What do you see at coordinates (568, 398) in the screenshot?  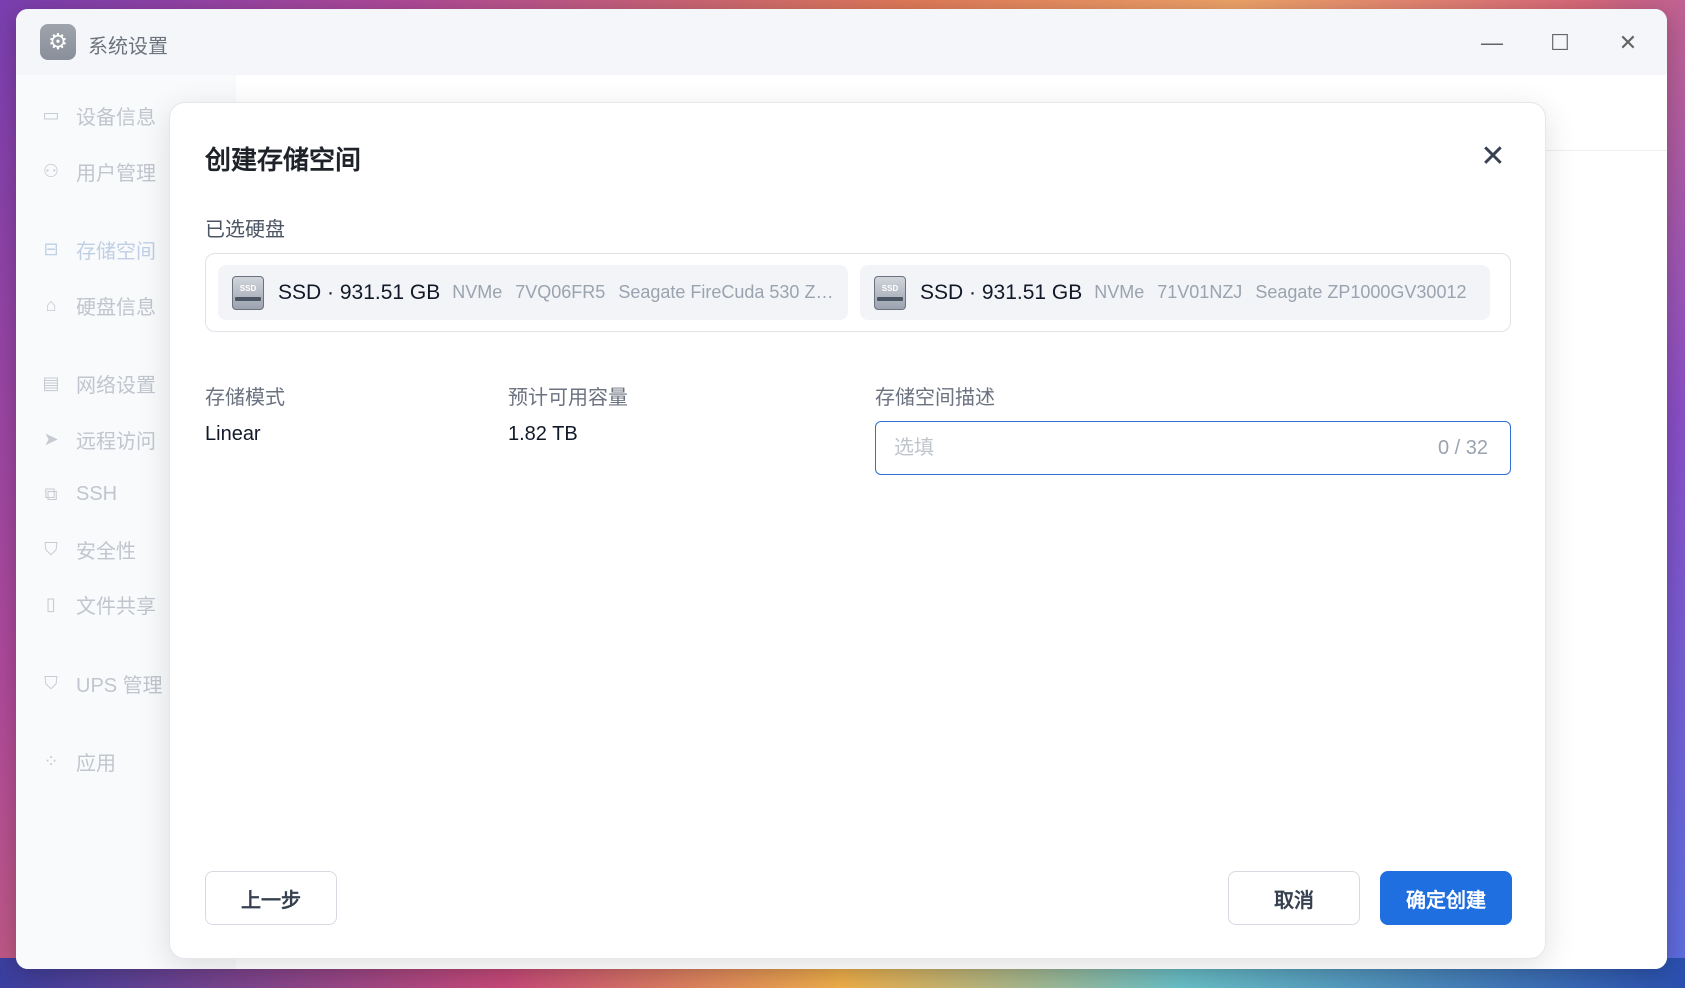 I see `capacity-label: 预计可用容量` at bounding box center [568, 398].